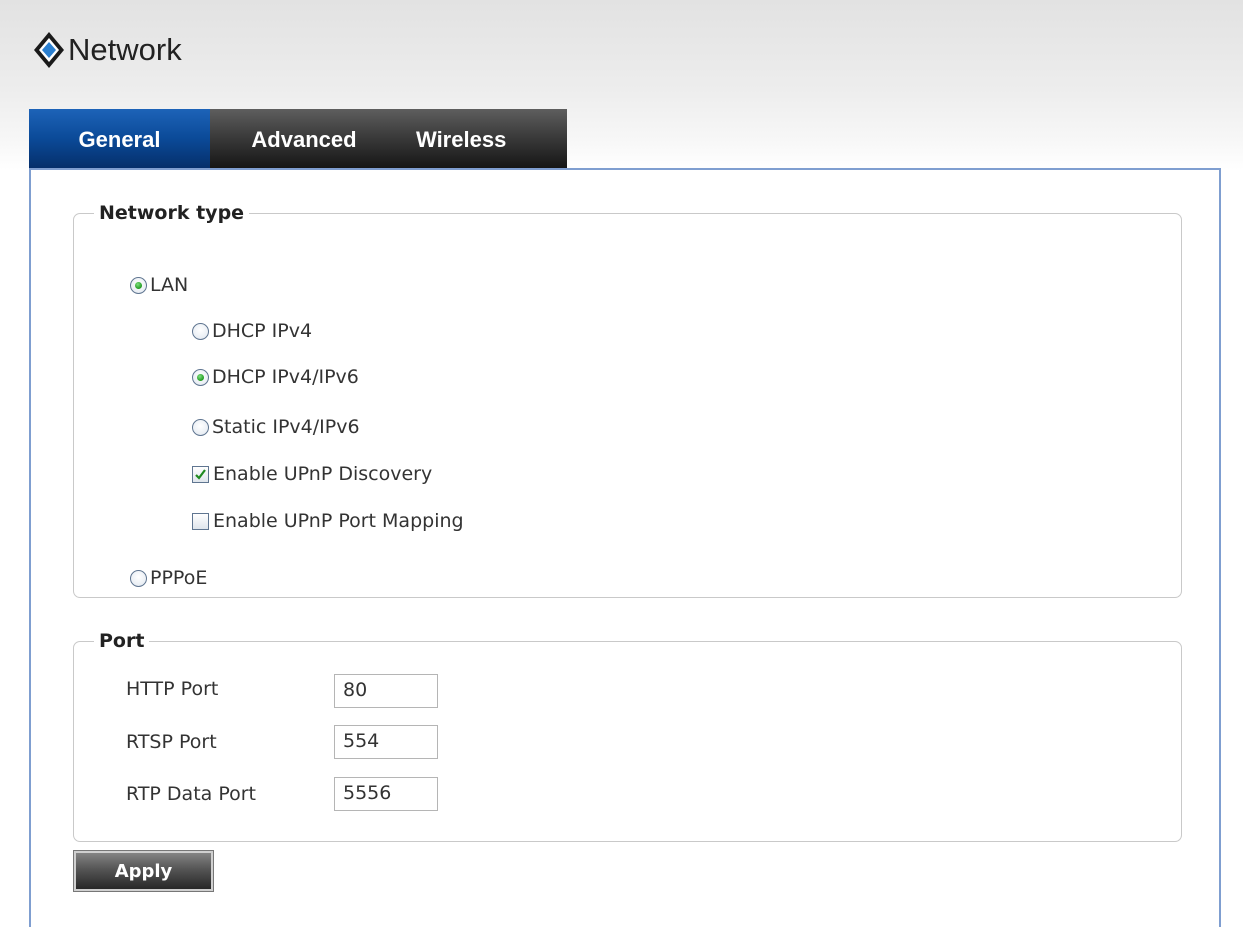 This screenshot has height=927, width=1243. I want to click on dhcp-ipv4-radio, so click(200, 331).